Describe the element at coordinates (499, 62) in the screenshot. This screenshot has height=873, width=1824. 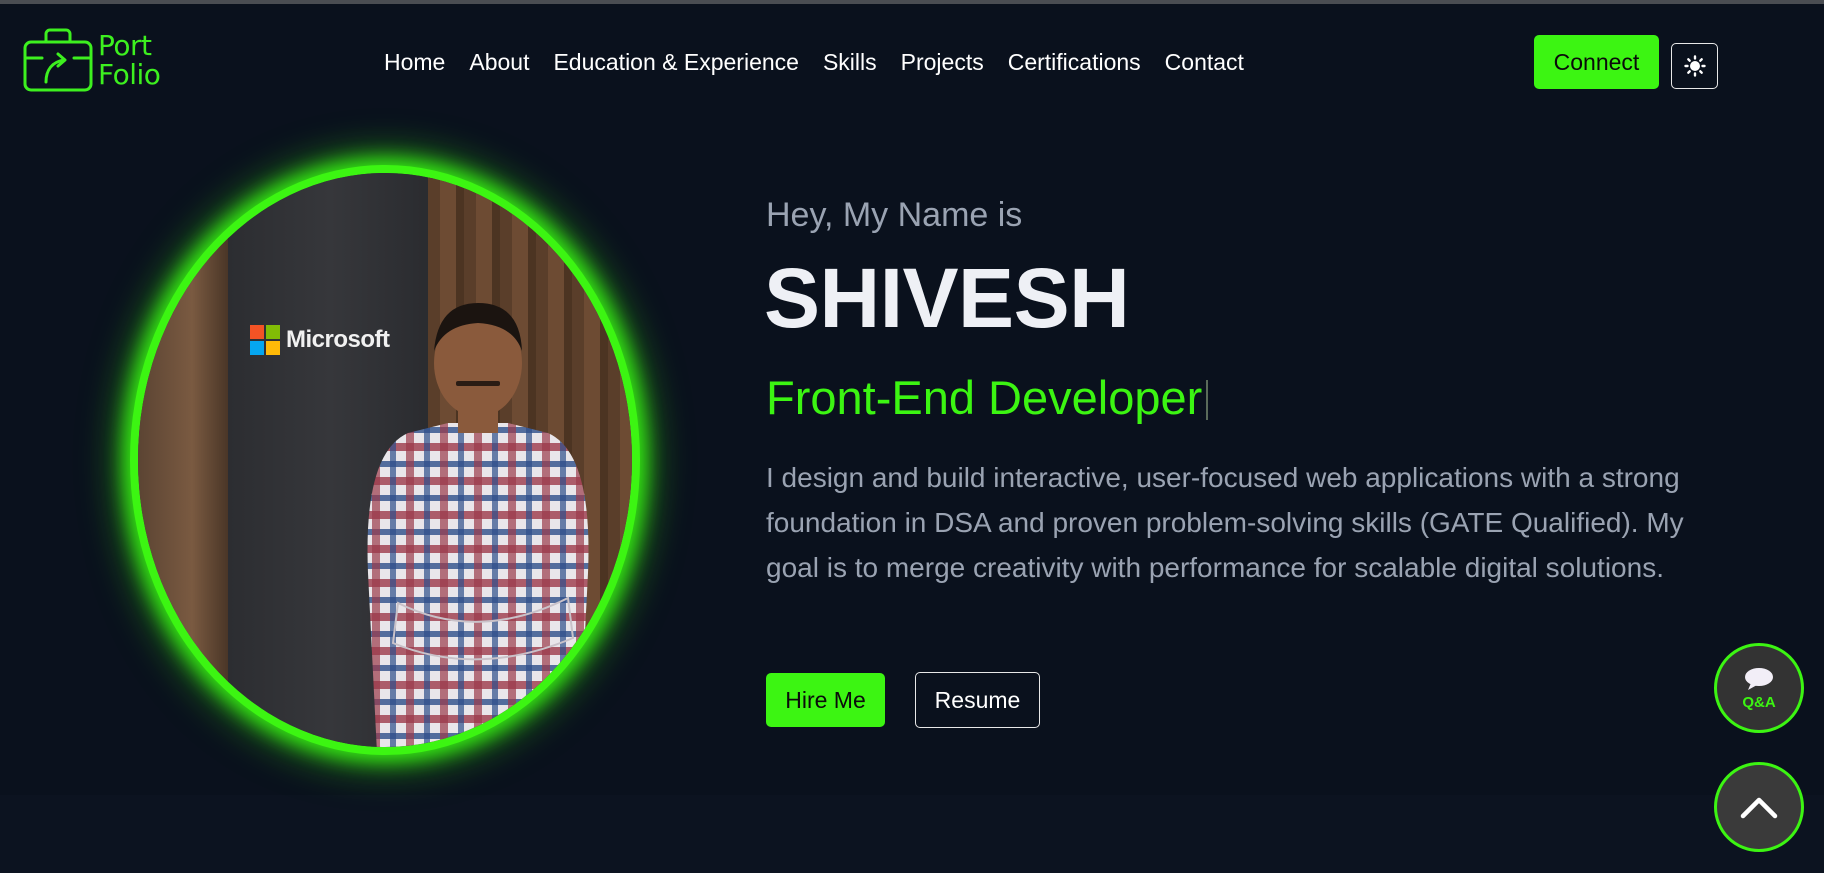
I see `nav-about: About` at that location.